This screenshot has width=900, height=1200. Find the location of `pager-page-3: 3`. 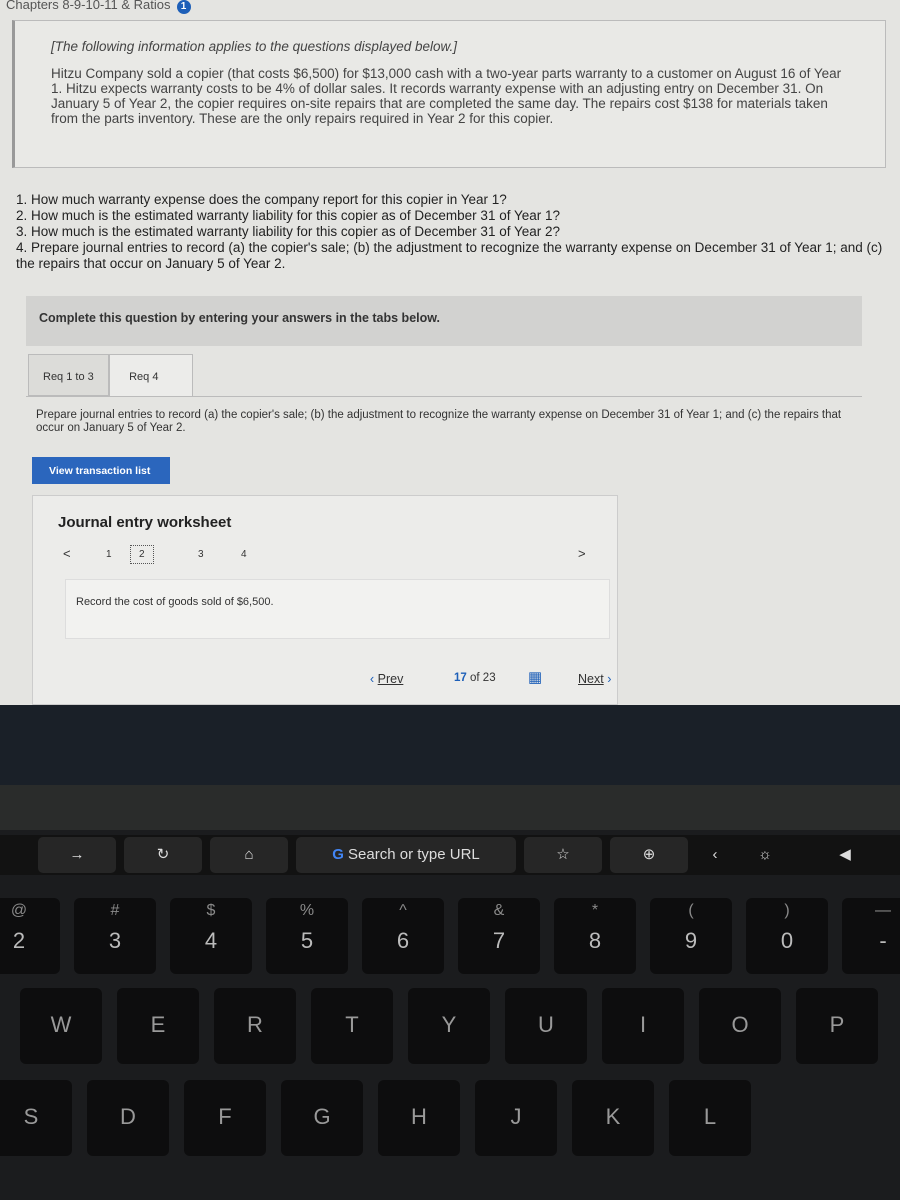

pager-page-3: 3 is located at coordinates (201, 554).